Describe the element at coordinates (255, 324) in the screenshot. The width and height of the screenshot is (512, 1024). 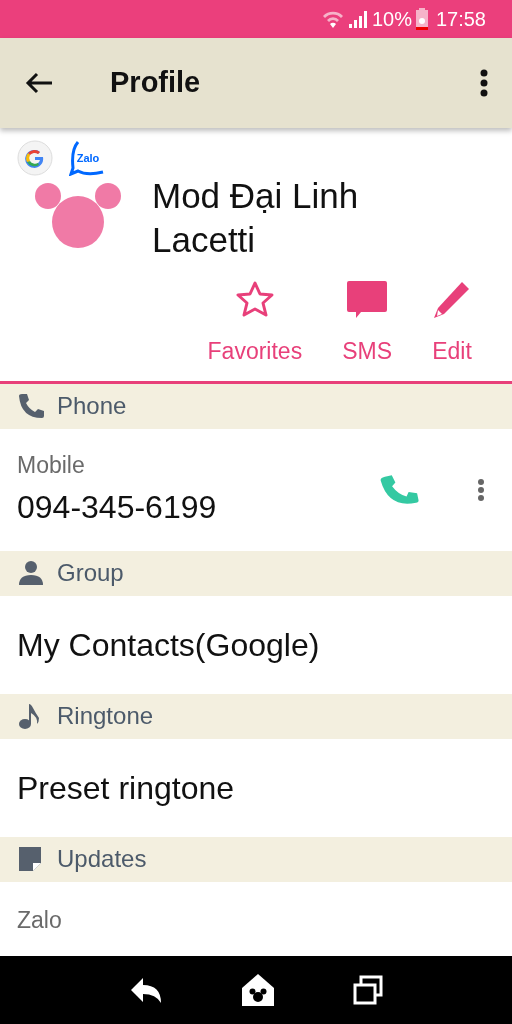
I see `favorite-action-button: Favorites` at that location.